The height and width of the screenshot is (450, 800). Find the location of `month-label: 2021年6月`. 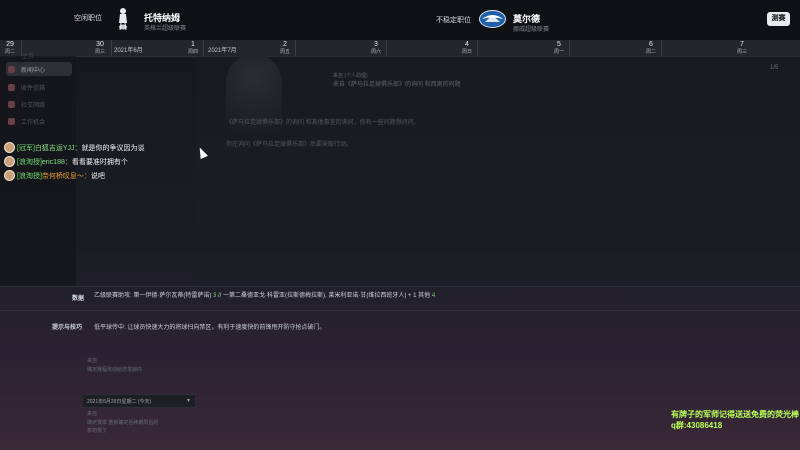

month-label: 2021年6月 is located at coordinates (128, 51).